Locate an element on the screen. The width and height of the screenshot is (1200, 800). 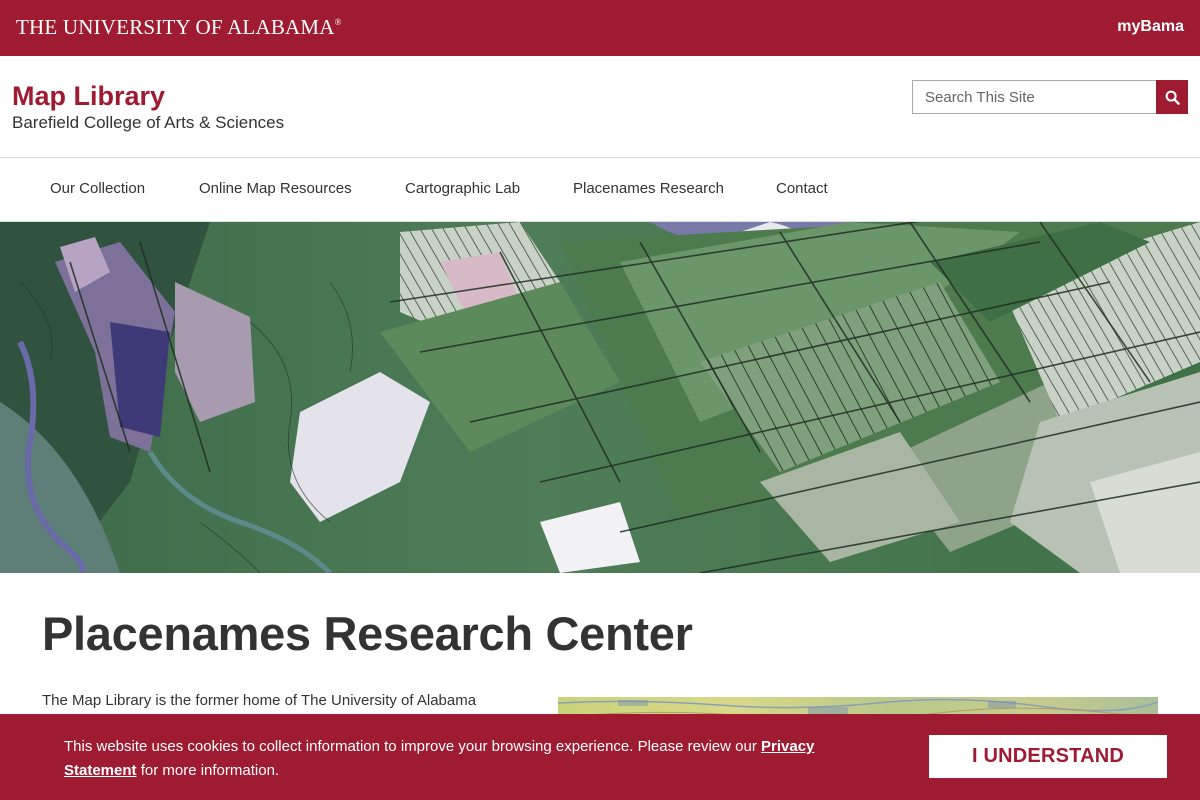
search-button is located at coordinates (1172, 97).